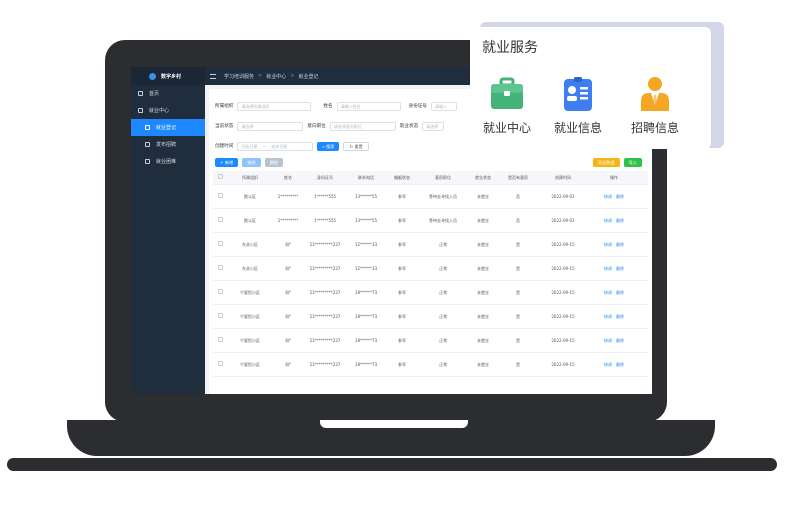 This screenshot has width=785, height=529. I want to click on menu-toggle-icon, so click(213, 76).